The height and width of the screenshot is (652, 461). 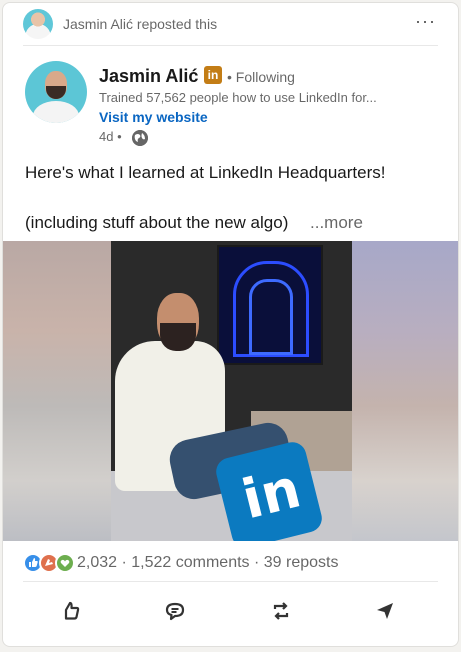 I want to click on thumbs-up-icon, so click(x=72, y=610).